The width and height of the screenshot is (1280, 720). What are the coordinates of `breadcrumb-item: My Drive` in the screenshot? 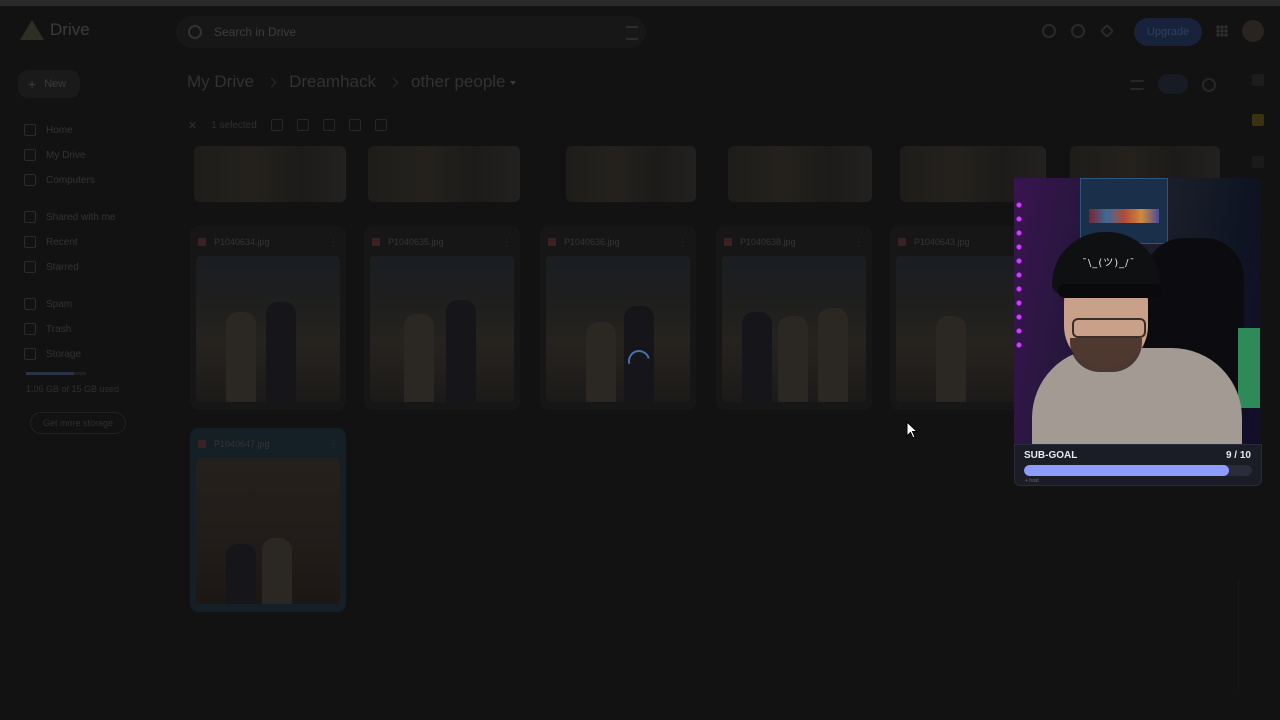 It's located at (220, 82).